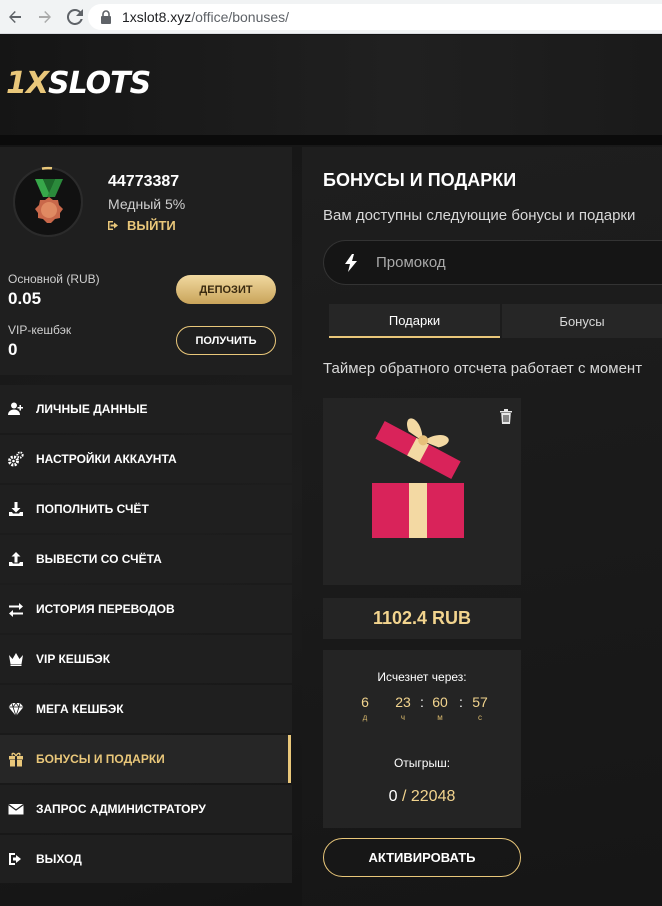 The width and height of the screenshot is (662, 906). I want to click on tab-gifts: Подарки, so click(414, 321).